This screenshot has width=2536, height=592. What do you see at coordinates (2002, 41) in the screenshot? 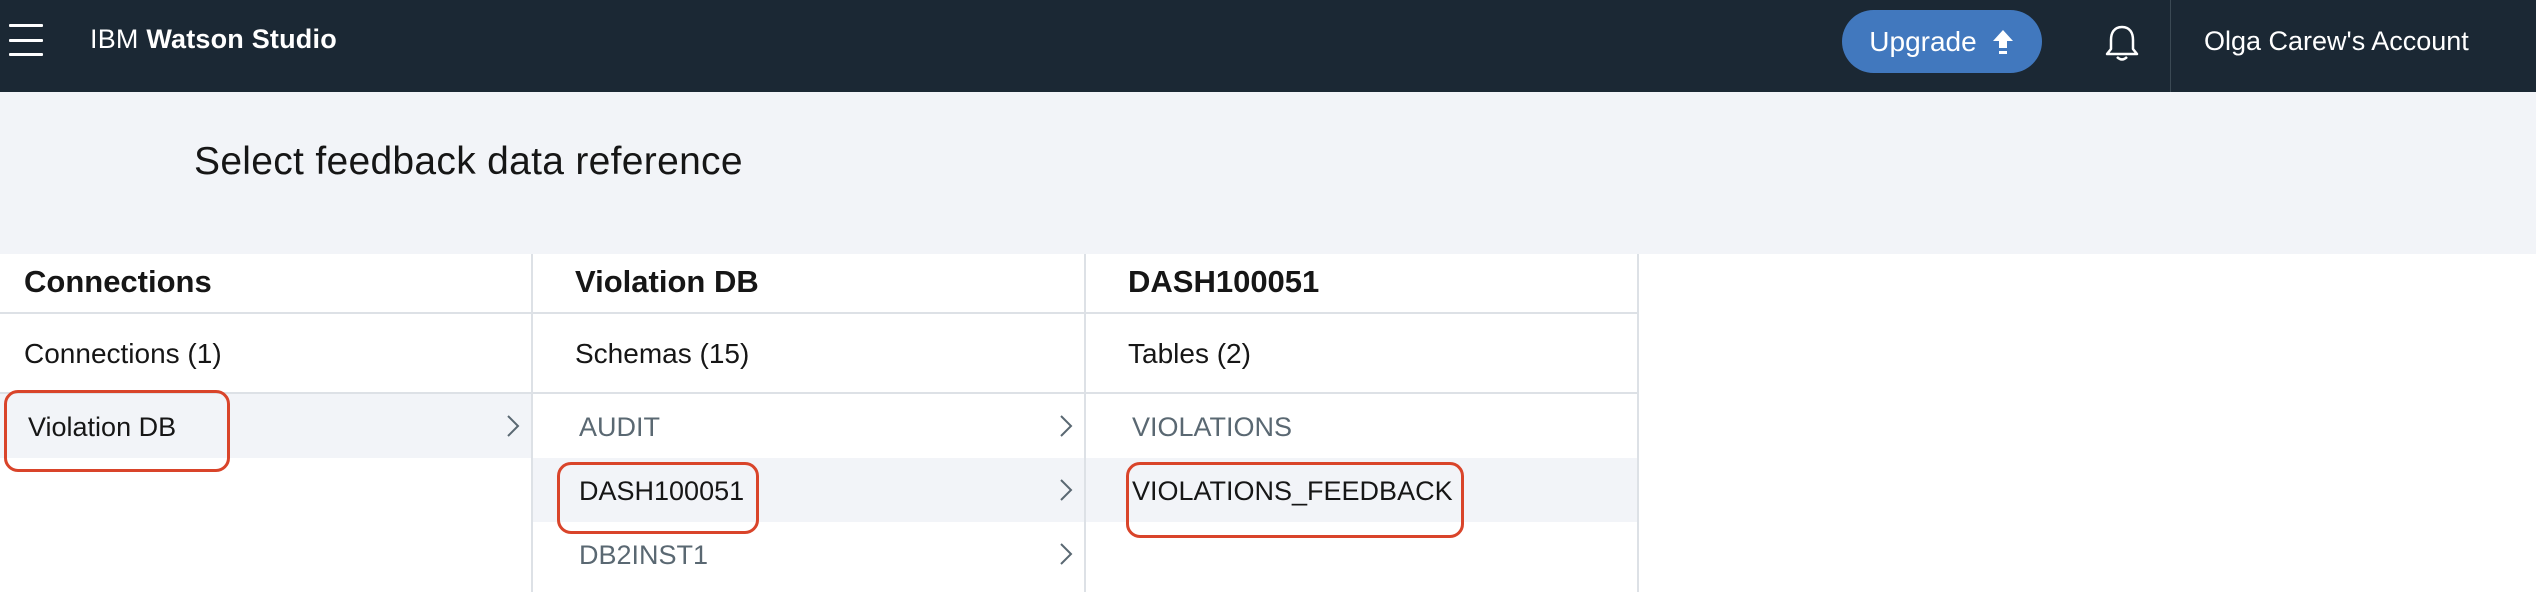
I see `upload-arrow-icon` at bounding box center [2002, 41].